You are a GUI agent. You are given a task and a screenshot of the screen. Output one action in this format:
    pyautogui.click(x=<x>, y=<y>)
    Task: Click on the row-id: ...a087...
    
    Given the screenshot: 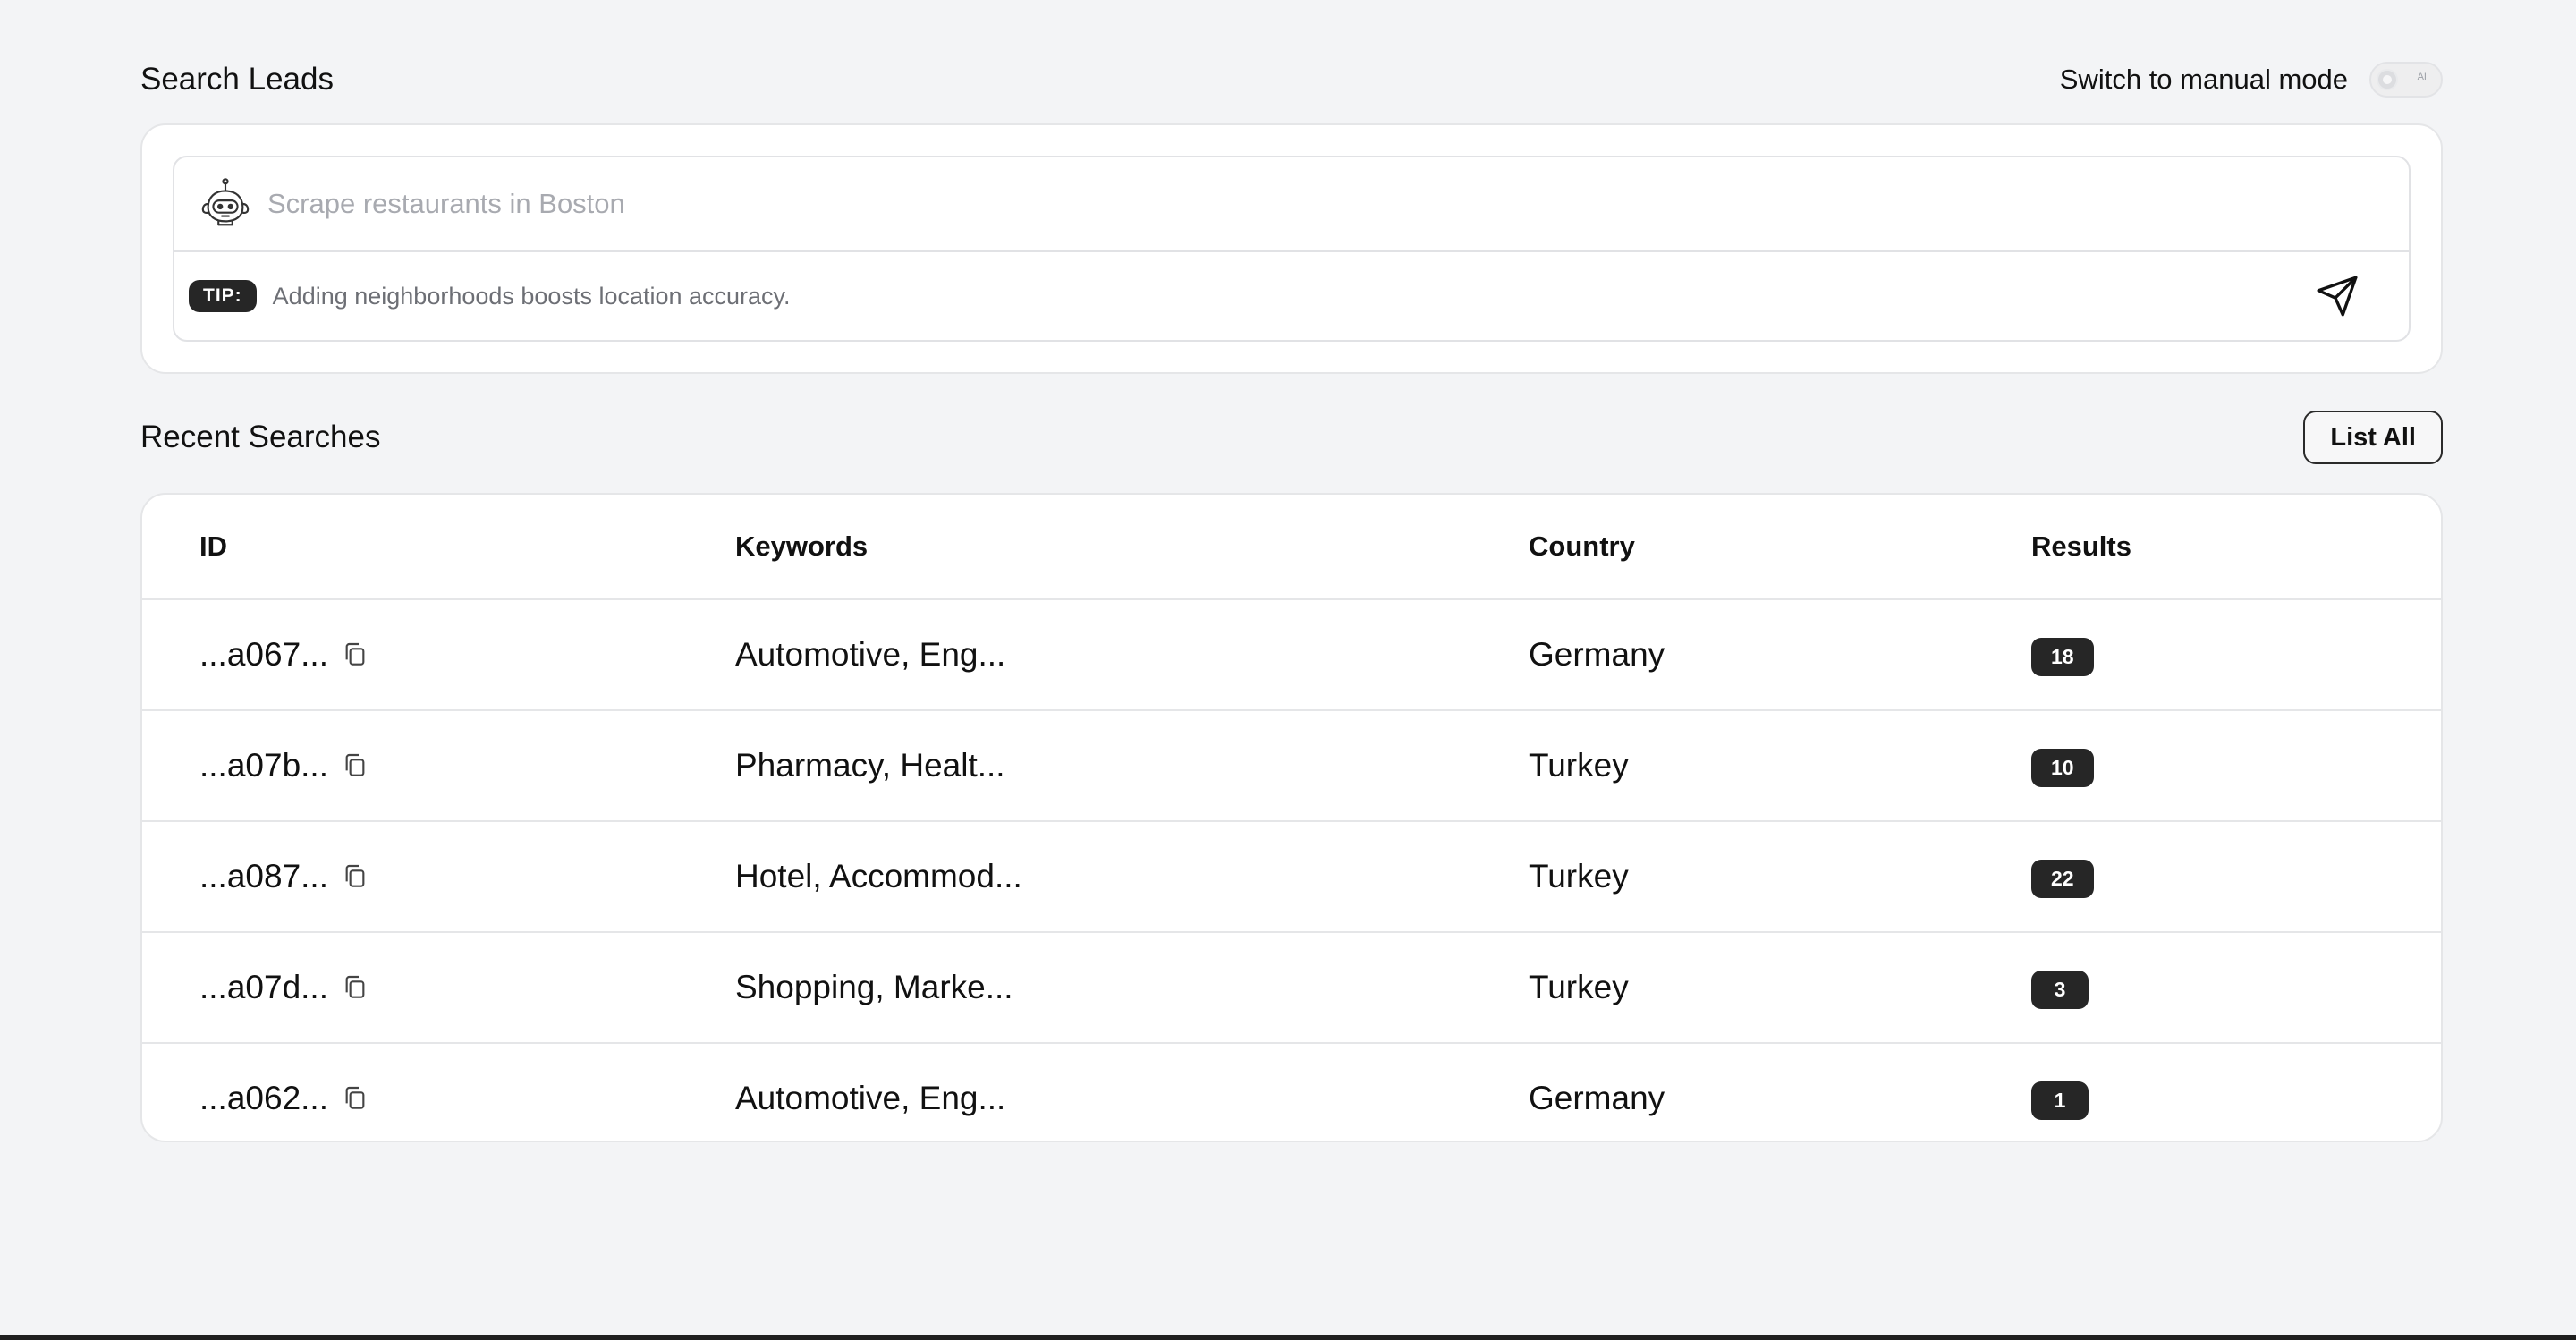 What is the action you would take?
    pyautogui.click(x=263, y=876)
    